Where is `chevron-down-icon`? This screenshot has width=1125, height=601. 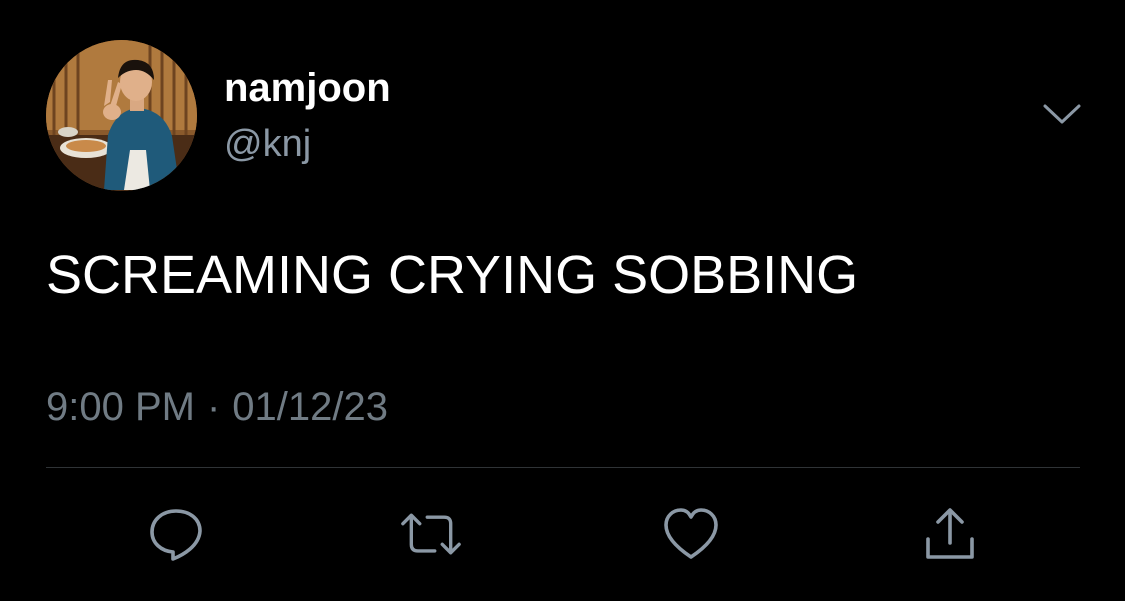 chevron-down-icon is located at coordinates (1062, 114).